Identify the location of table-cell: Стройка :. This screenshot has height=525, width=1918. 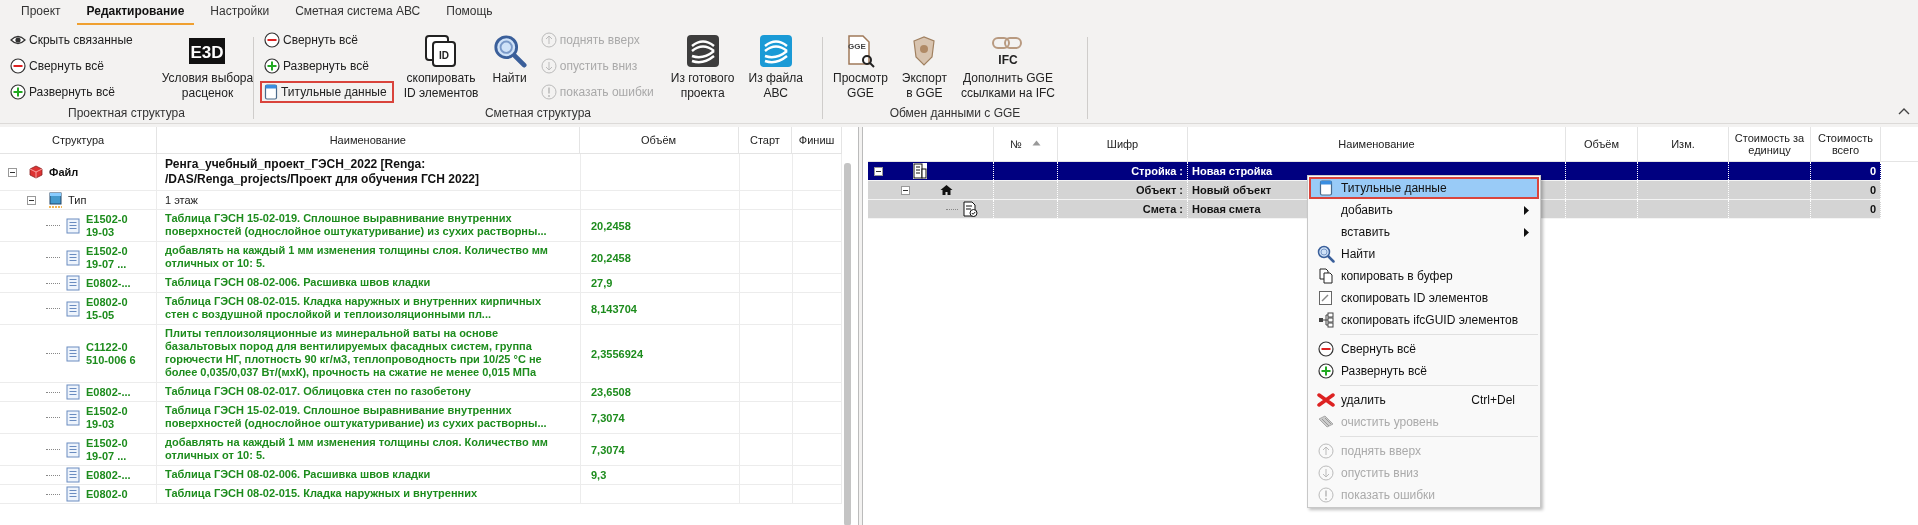
(1157, 171).